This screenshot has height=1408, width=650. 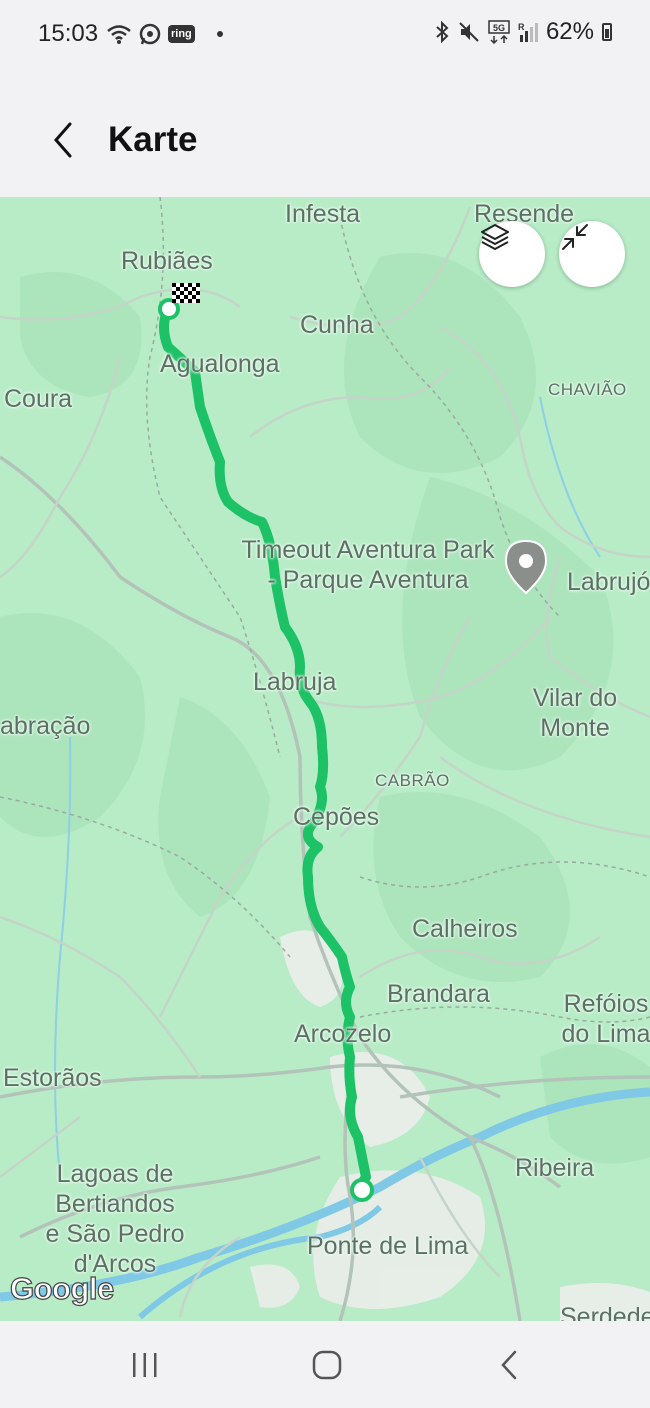 What do you see at coordinates (438, 994) in the screenshot?
I see `map-label-brandara: Brandara` at bounding box center [438, 994].